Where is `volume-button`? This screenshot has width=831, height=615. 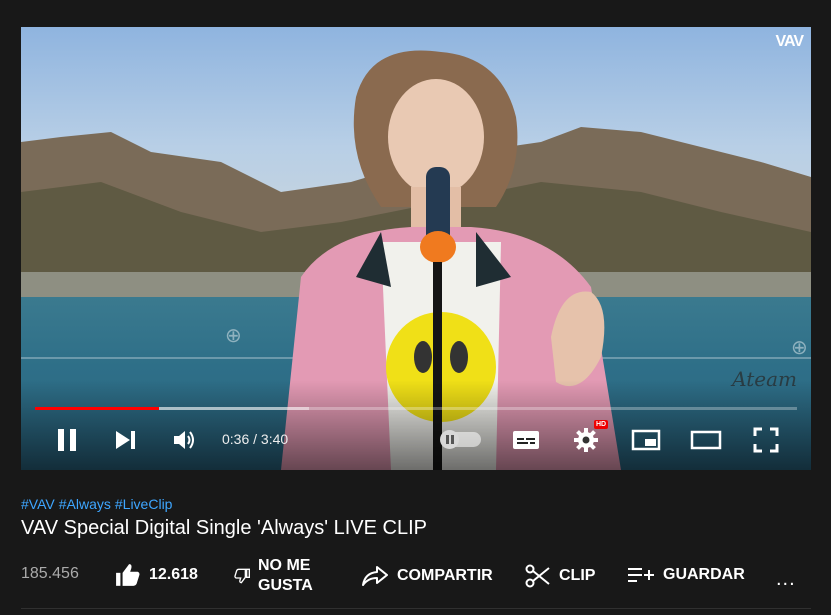 volume-button is located at coordinates (185, 440).